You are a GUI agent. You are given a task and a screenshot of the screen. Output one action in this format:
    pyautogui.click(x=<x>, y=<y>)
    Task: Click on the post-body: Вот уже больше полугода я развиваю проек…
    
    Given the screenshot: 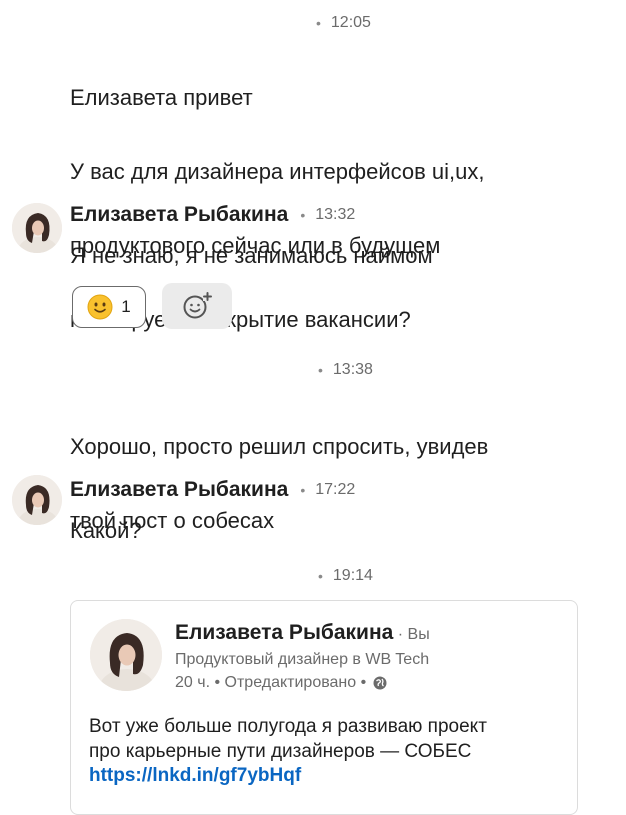 What is the action you would take?
    pyautogui.click(x=329, y=739)
    